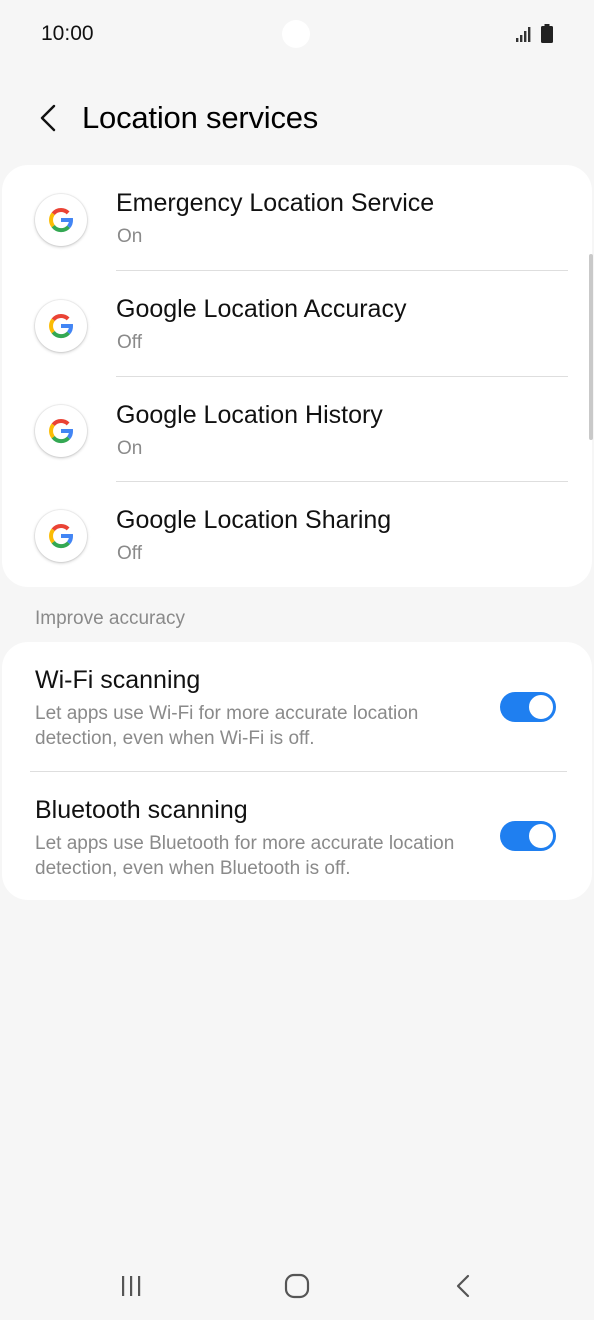 Image resolution: width=594 pixels, height=1320 pixels. I want to click on system-nav-bar, so click(297, 1285).